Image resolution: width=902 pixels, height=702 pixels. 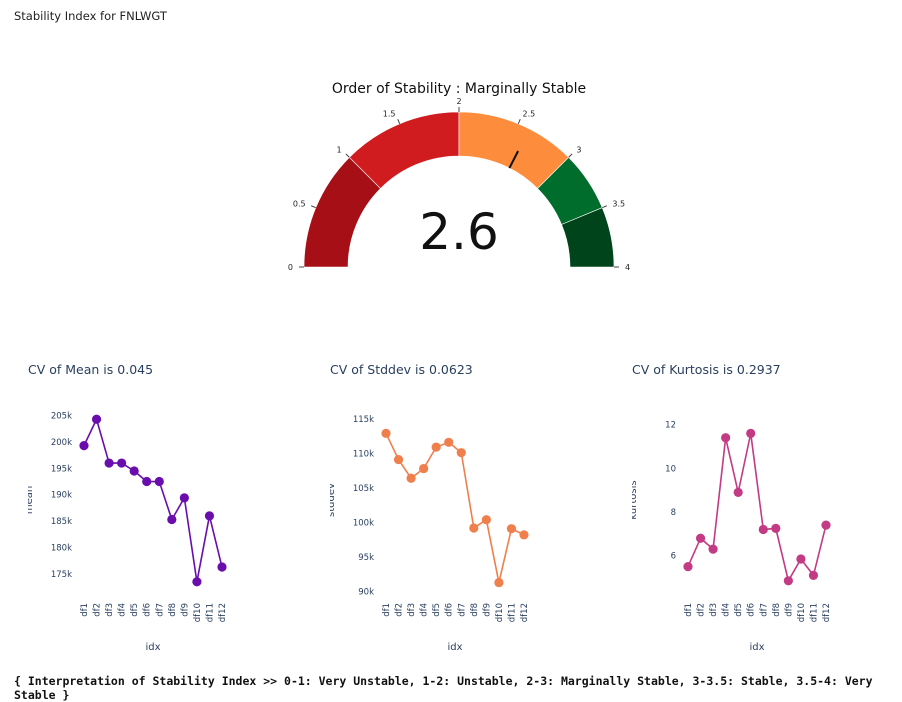 What do you see at coordinates (500, 612) in the screenshot?
I see `chart-stddev-xtick-9: df10` at bounding box center [500, 612].